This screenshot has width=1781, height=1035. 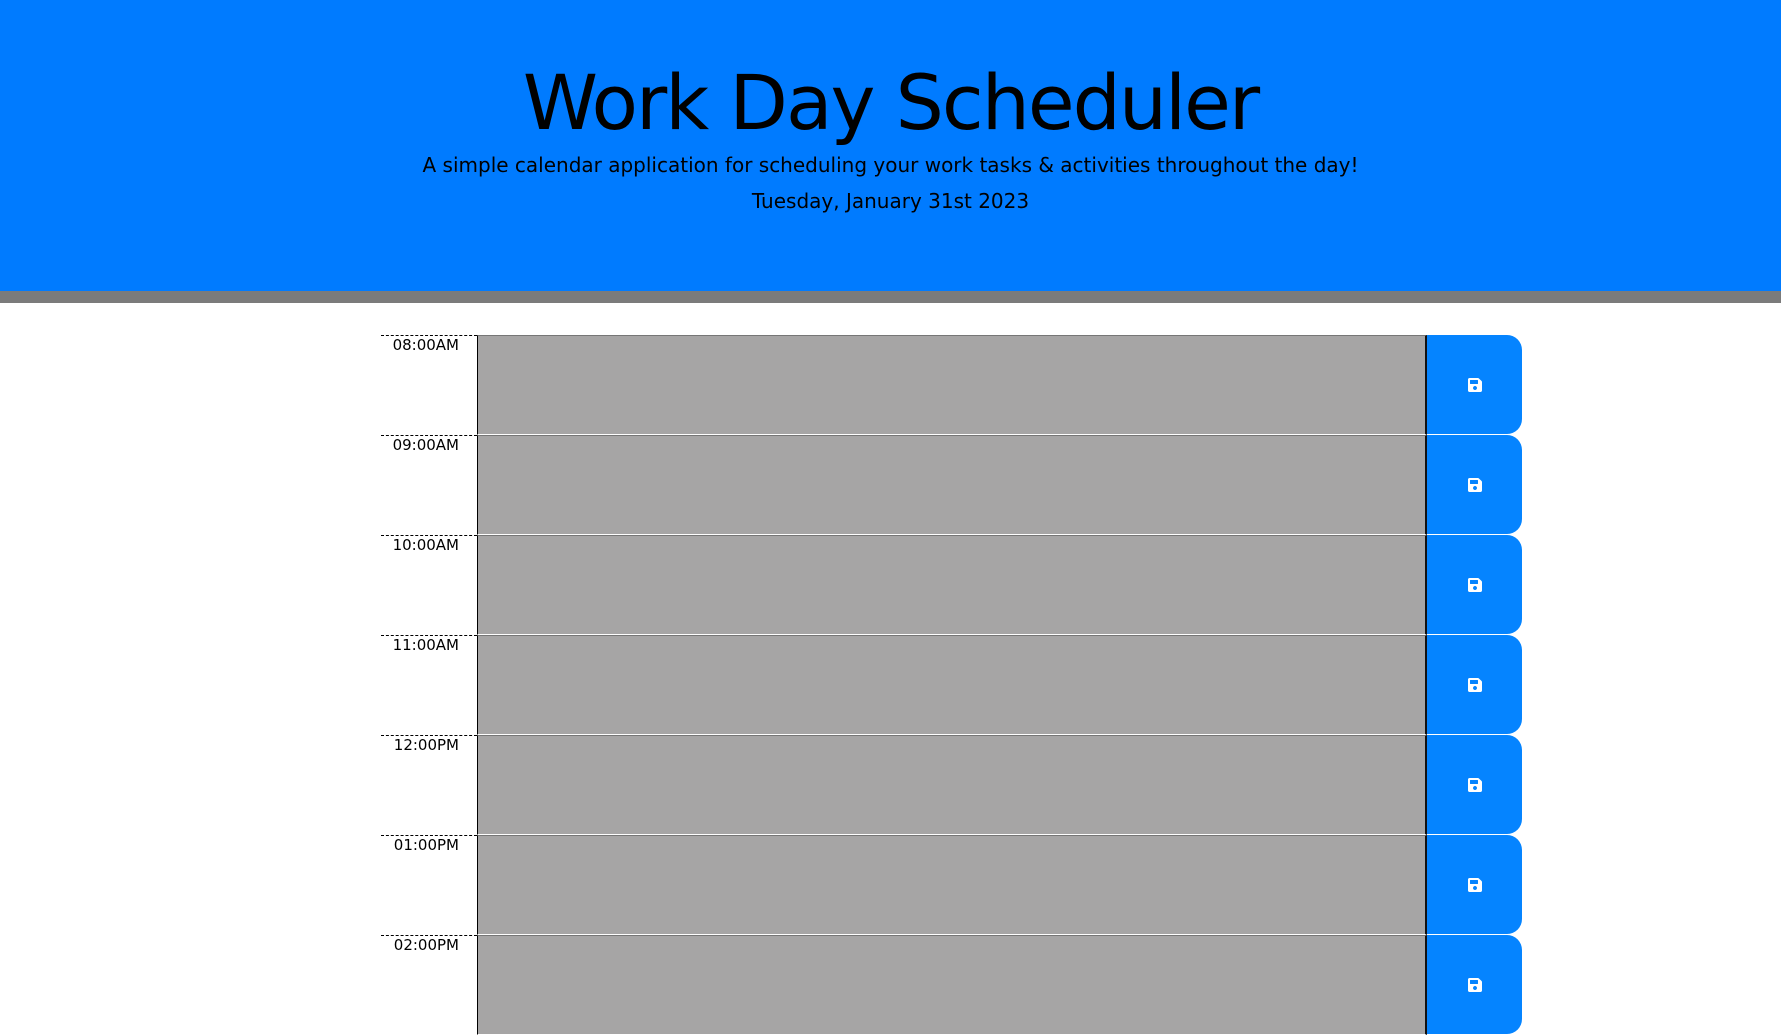 I want to click on hour-label: 09:00AM, so click(x=429, y=485).